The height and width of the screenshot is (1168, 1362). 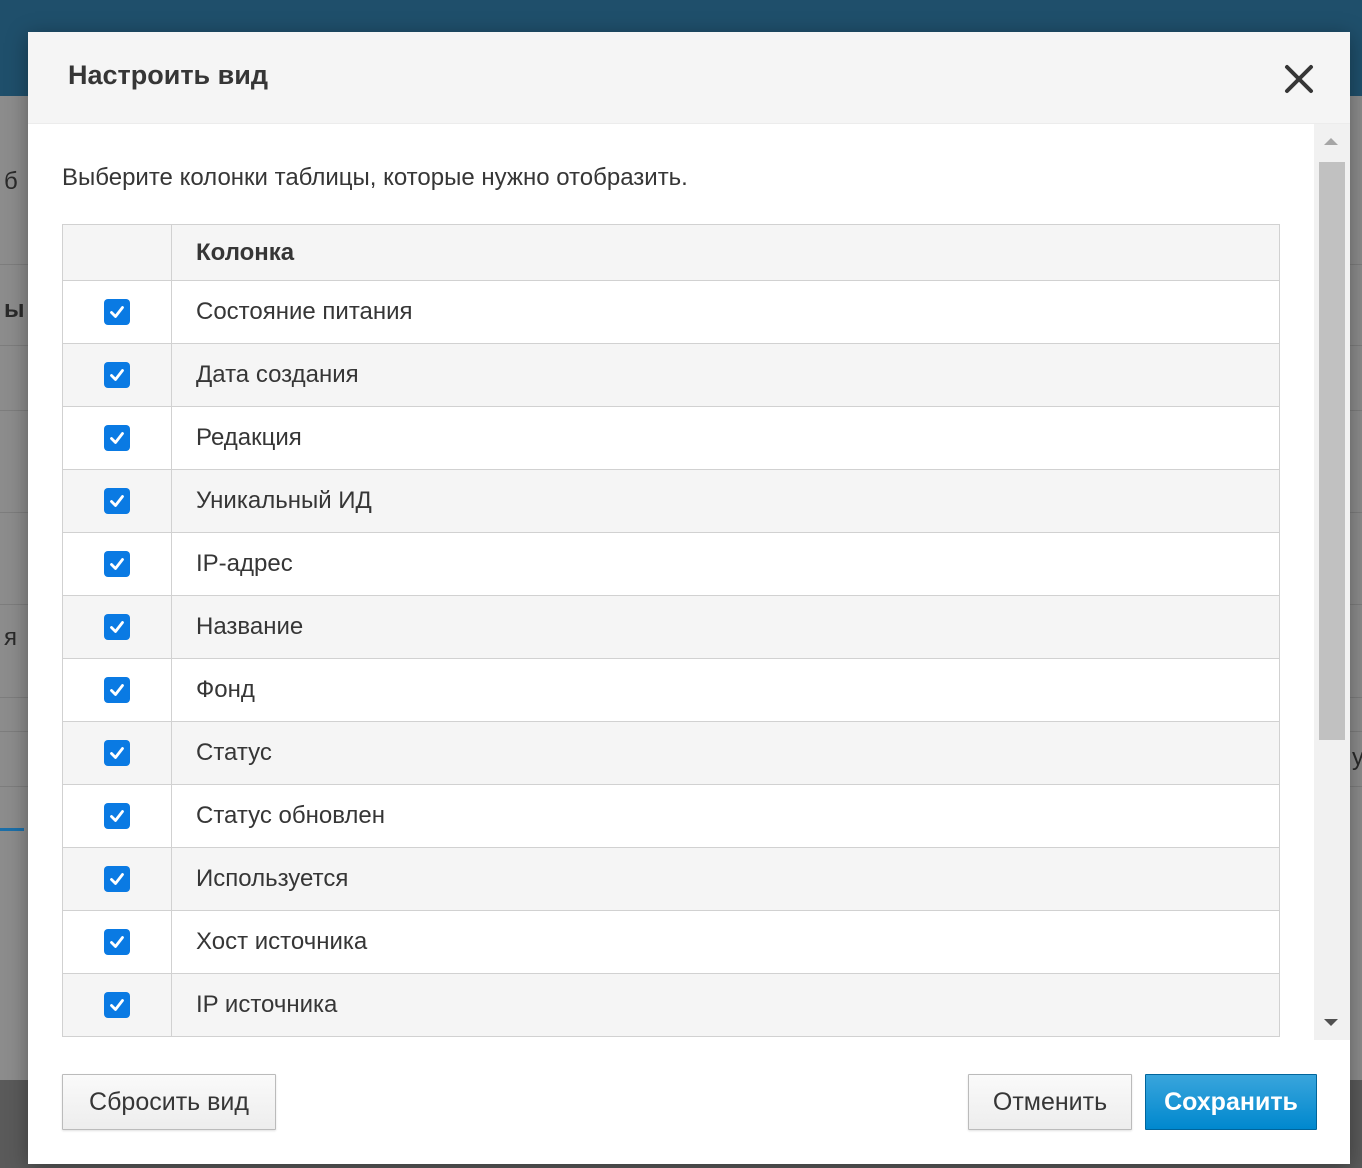 What do you see at coordinates (168, 75) in the screenshot?
I see `dialog-title: Настроить вид` at bounding box center [168, 75].